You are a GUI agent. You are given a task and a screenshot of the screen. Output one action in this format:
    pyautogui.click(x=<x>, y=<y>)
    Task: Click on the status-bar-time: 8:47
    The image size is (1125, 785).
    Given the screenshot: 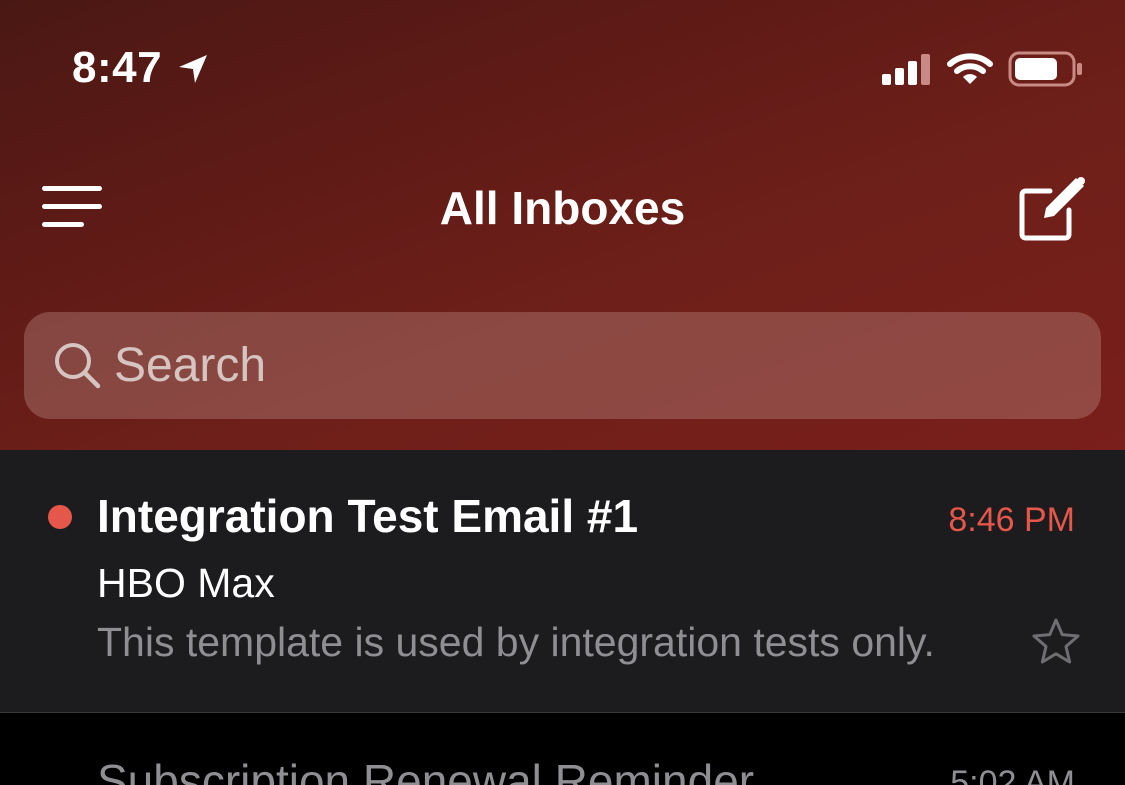 What is the action you would take?
    pyautogui.click(x=117, y=67)
    